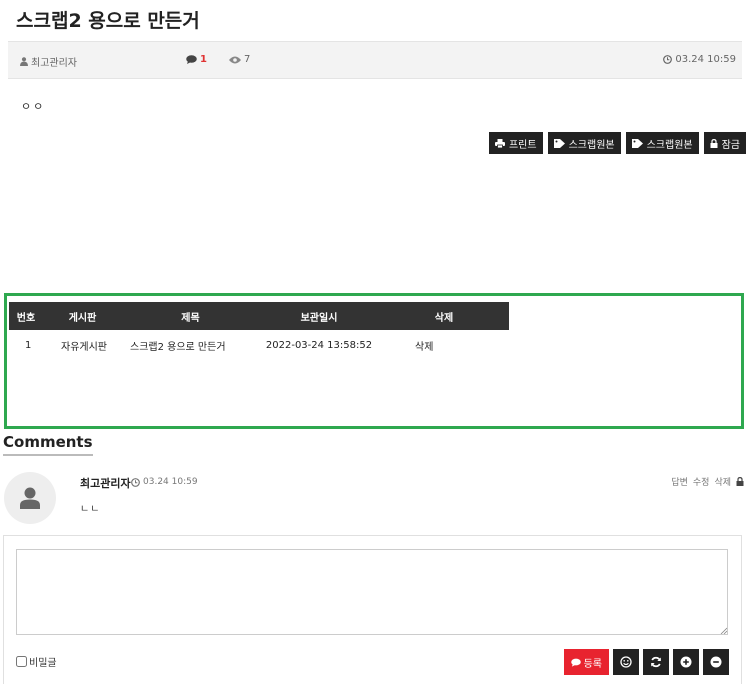  I want to click on view-count: 7, so click(247, 59).